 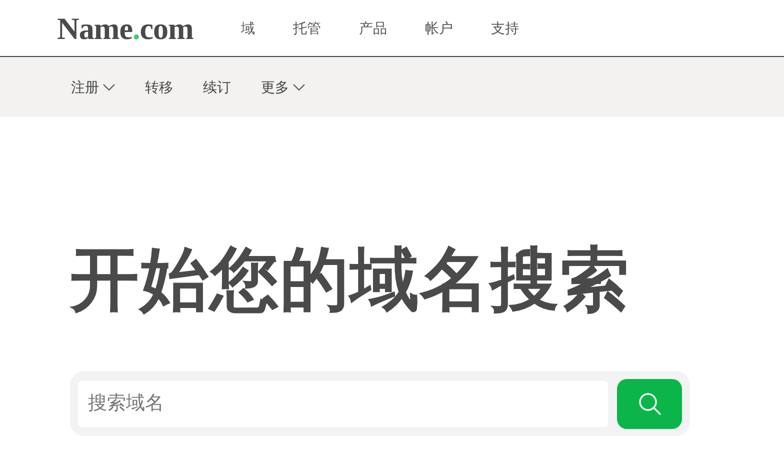 I want to click on nav-link: 帐户, so click(x=439, y=28).